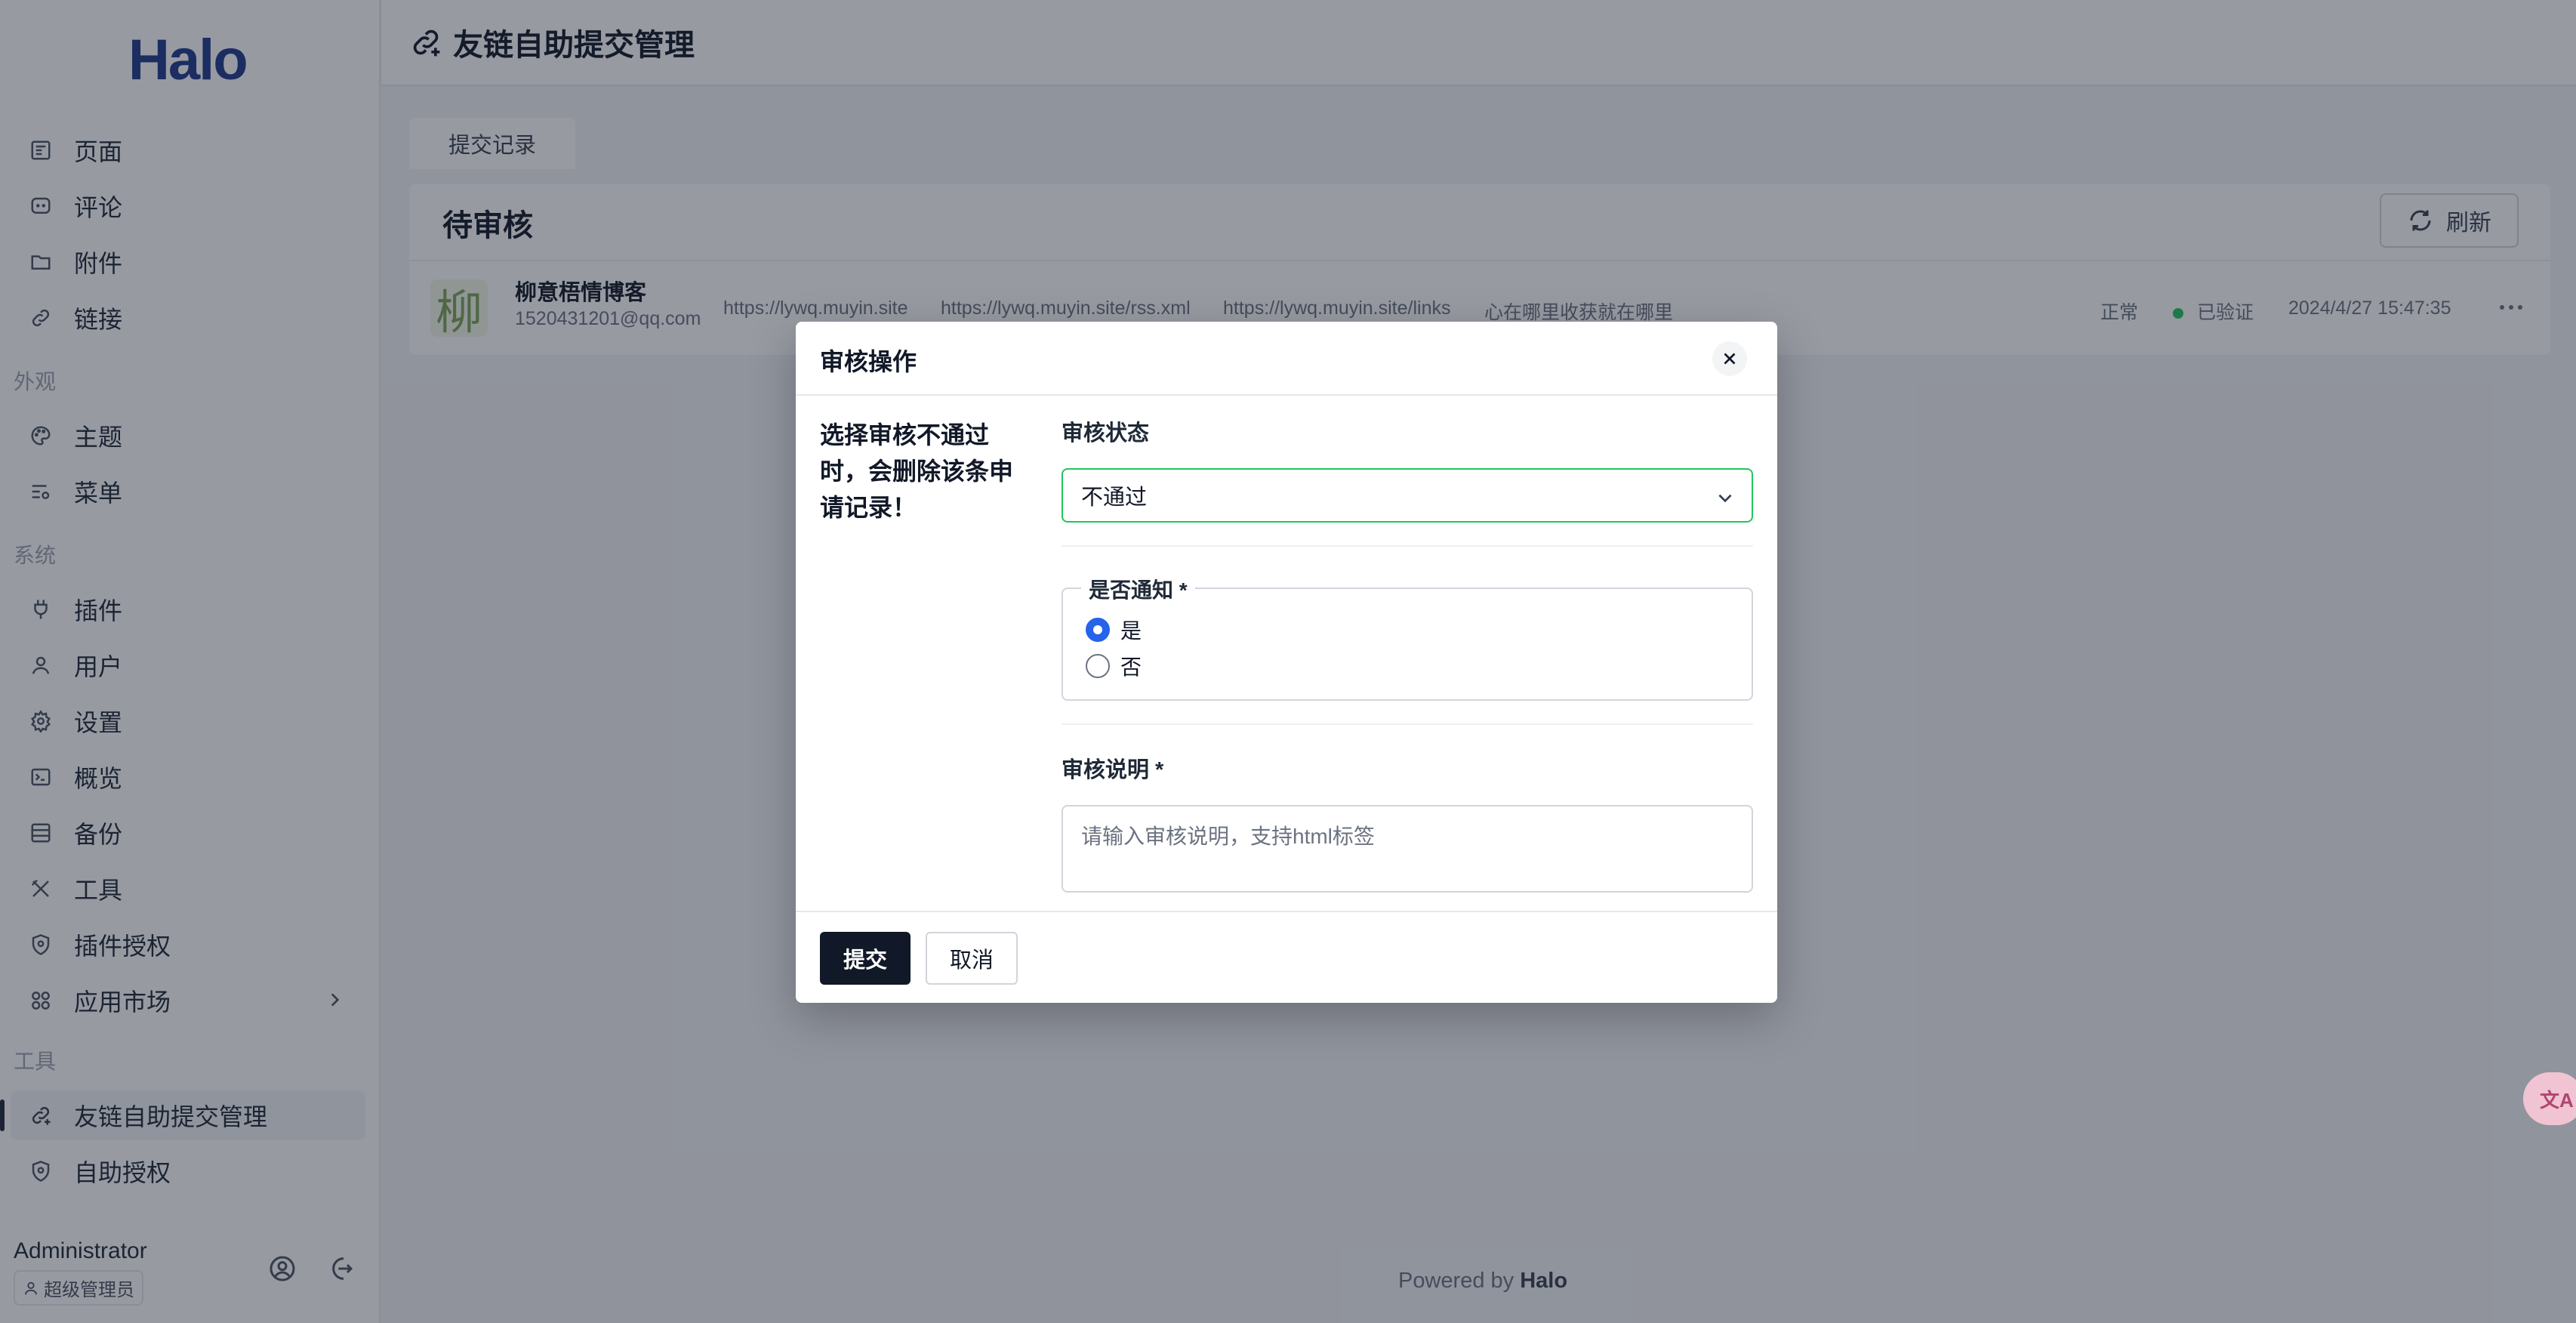  I want to click on notify-label: 是否通知 *, so click(1138, 589).